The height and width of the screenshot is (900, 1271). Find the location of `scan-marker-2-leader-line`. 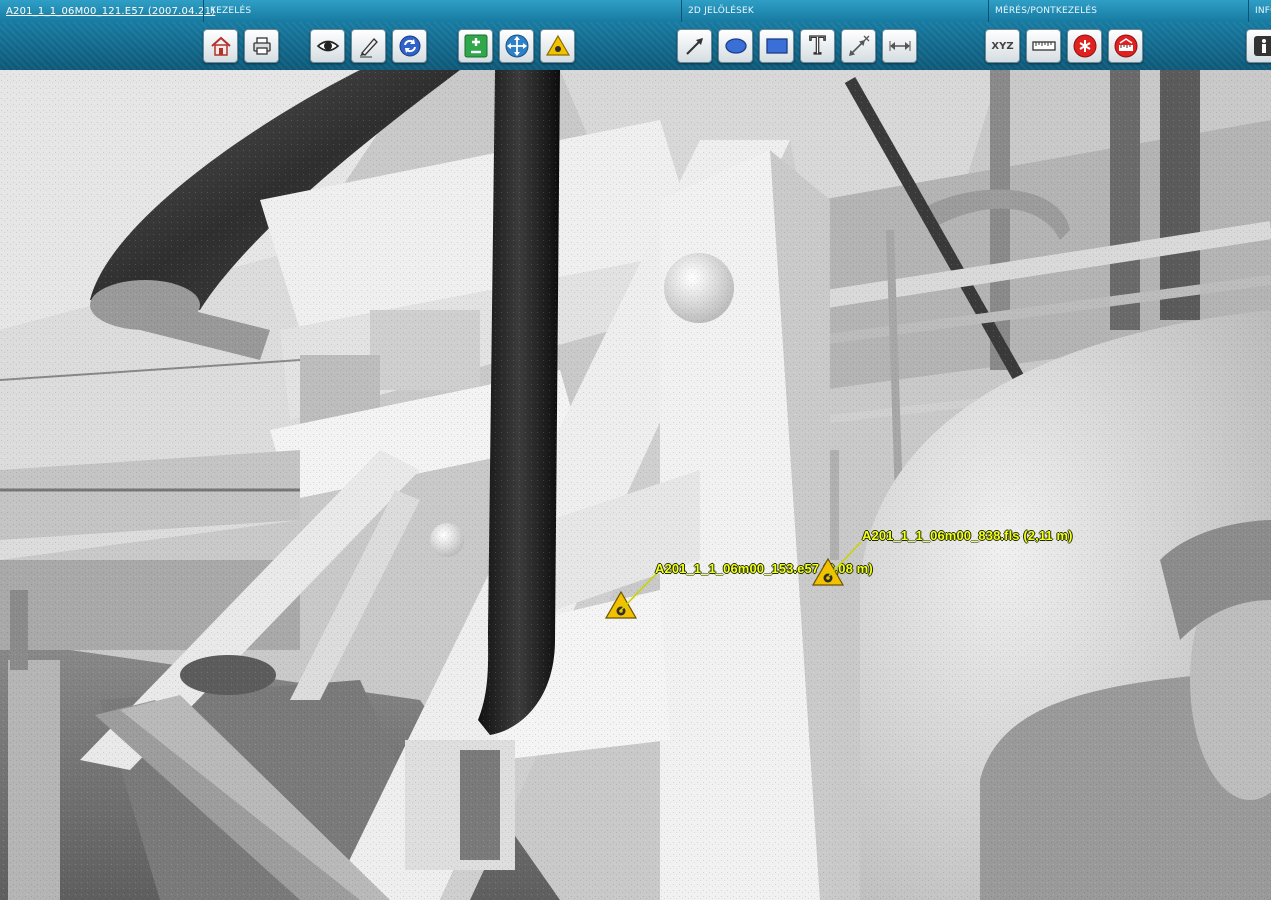

scan-marker-2-leader-line is located at coordinates (845, 559).